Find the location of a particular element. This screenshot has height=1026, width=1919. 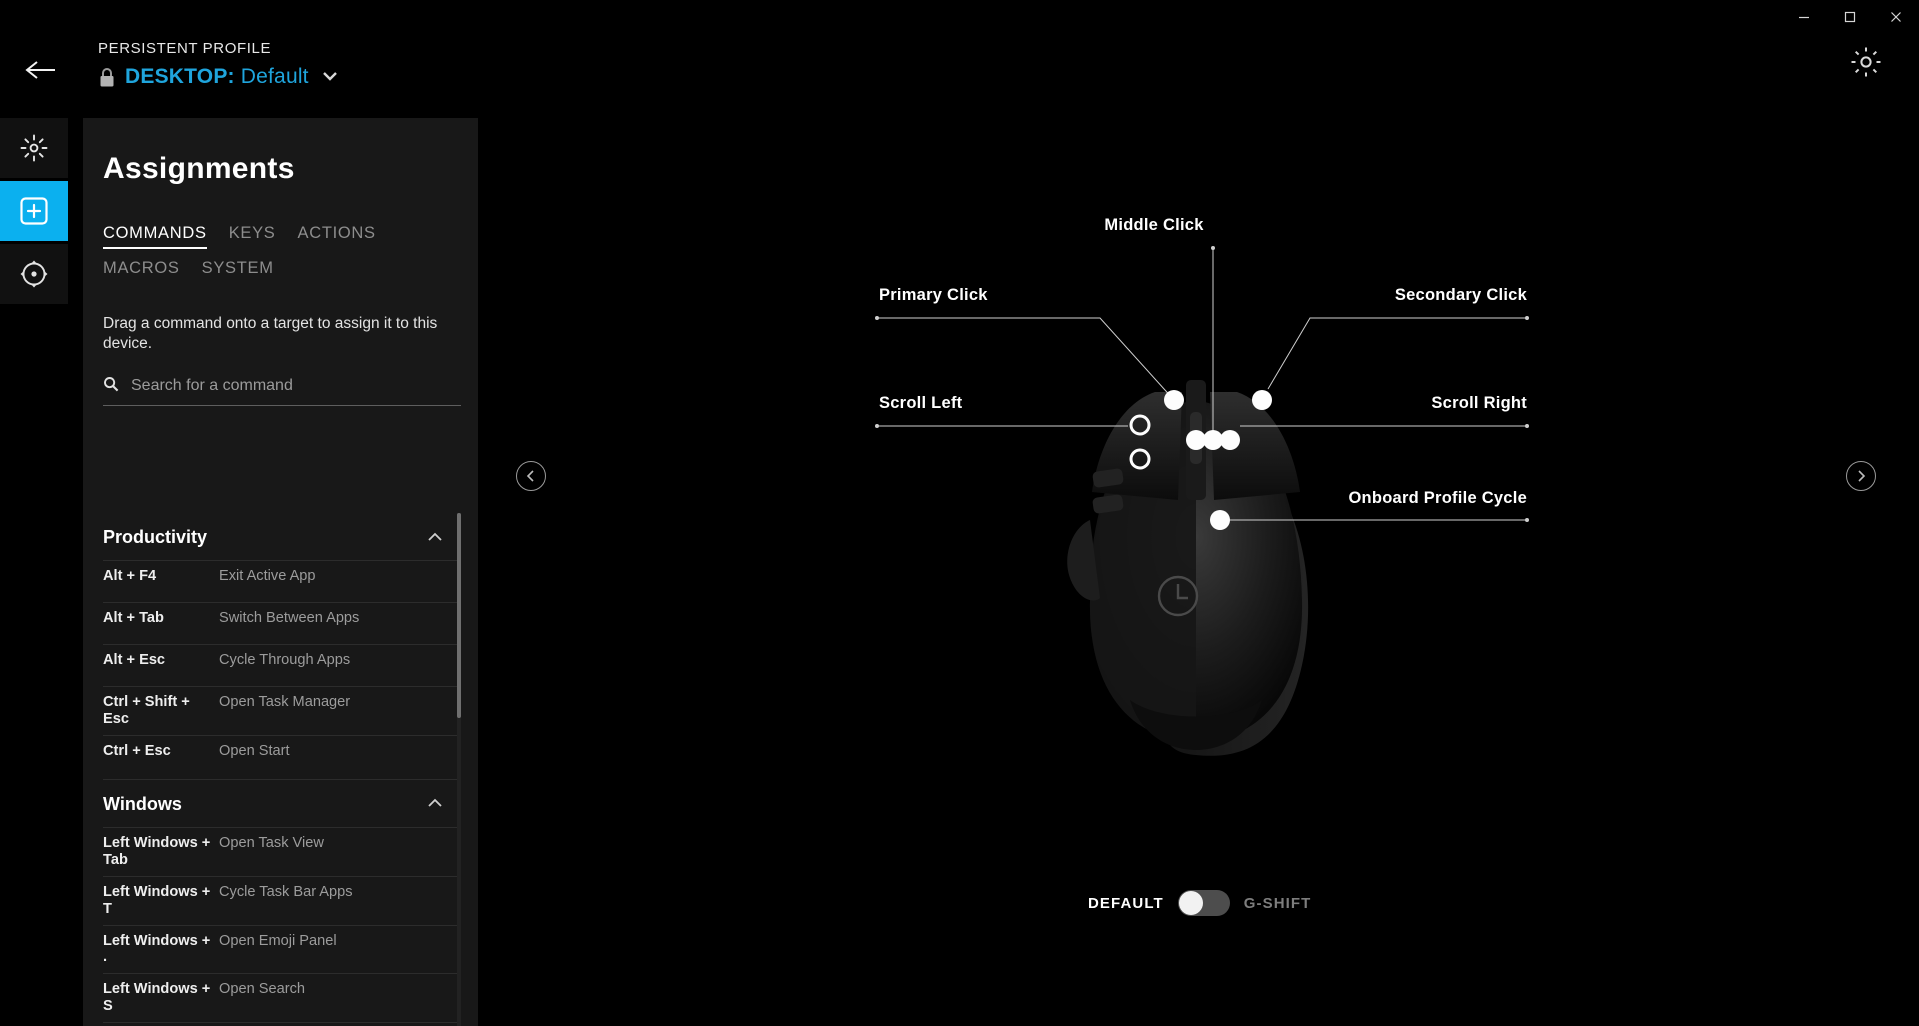

sensitivity-crosshair-icon is located at coordinates (34, 274).